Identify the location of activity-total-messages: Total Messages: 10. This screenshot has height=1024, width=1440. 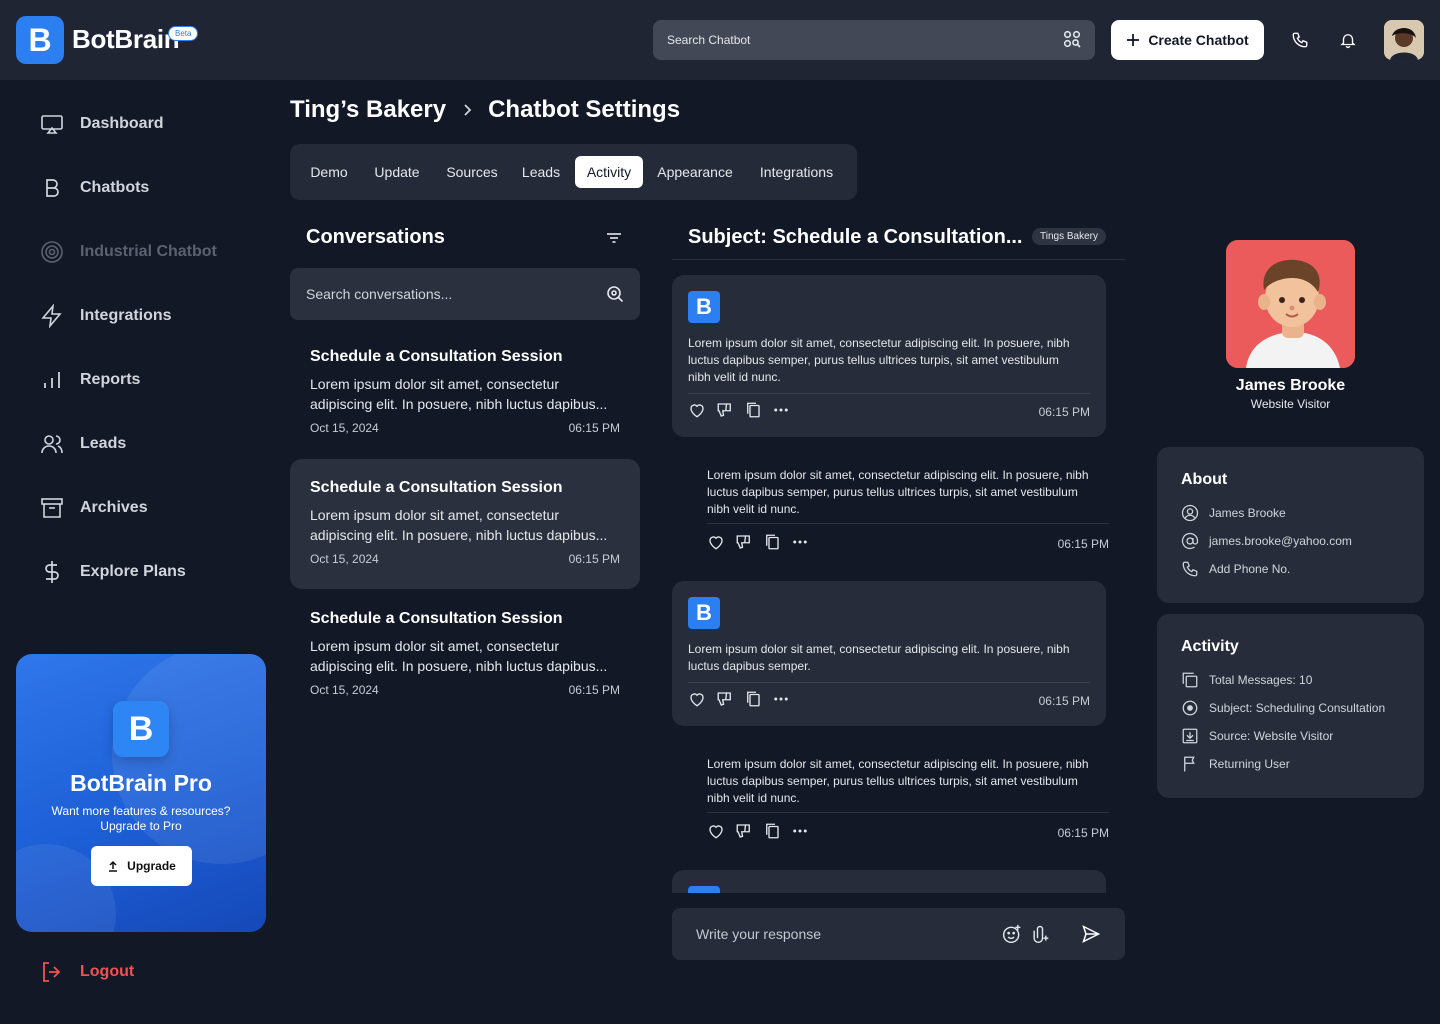
(1246, 680).